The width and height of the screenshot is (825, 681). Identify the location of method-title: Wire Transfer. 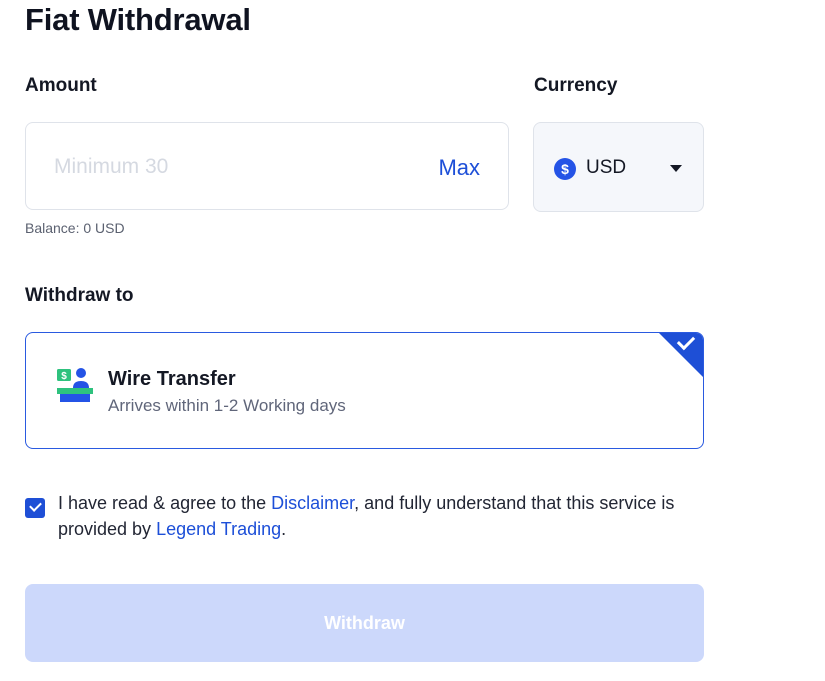
(172, 379).